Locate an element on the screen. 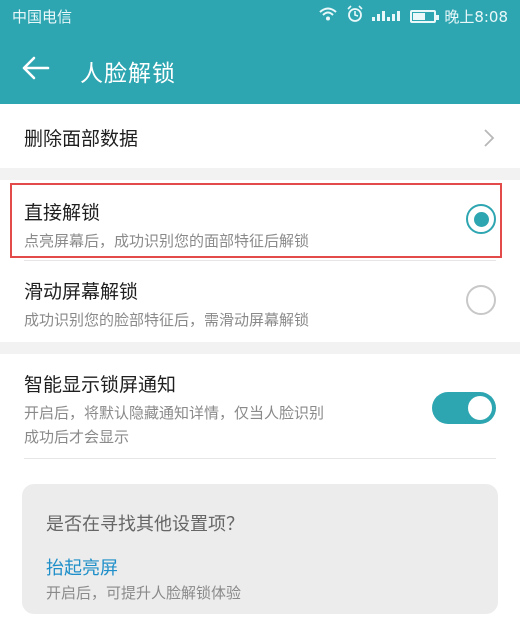 This screenshot has height=633, width=520. back-button is located at coordinates (36, 68).